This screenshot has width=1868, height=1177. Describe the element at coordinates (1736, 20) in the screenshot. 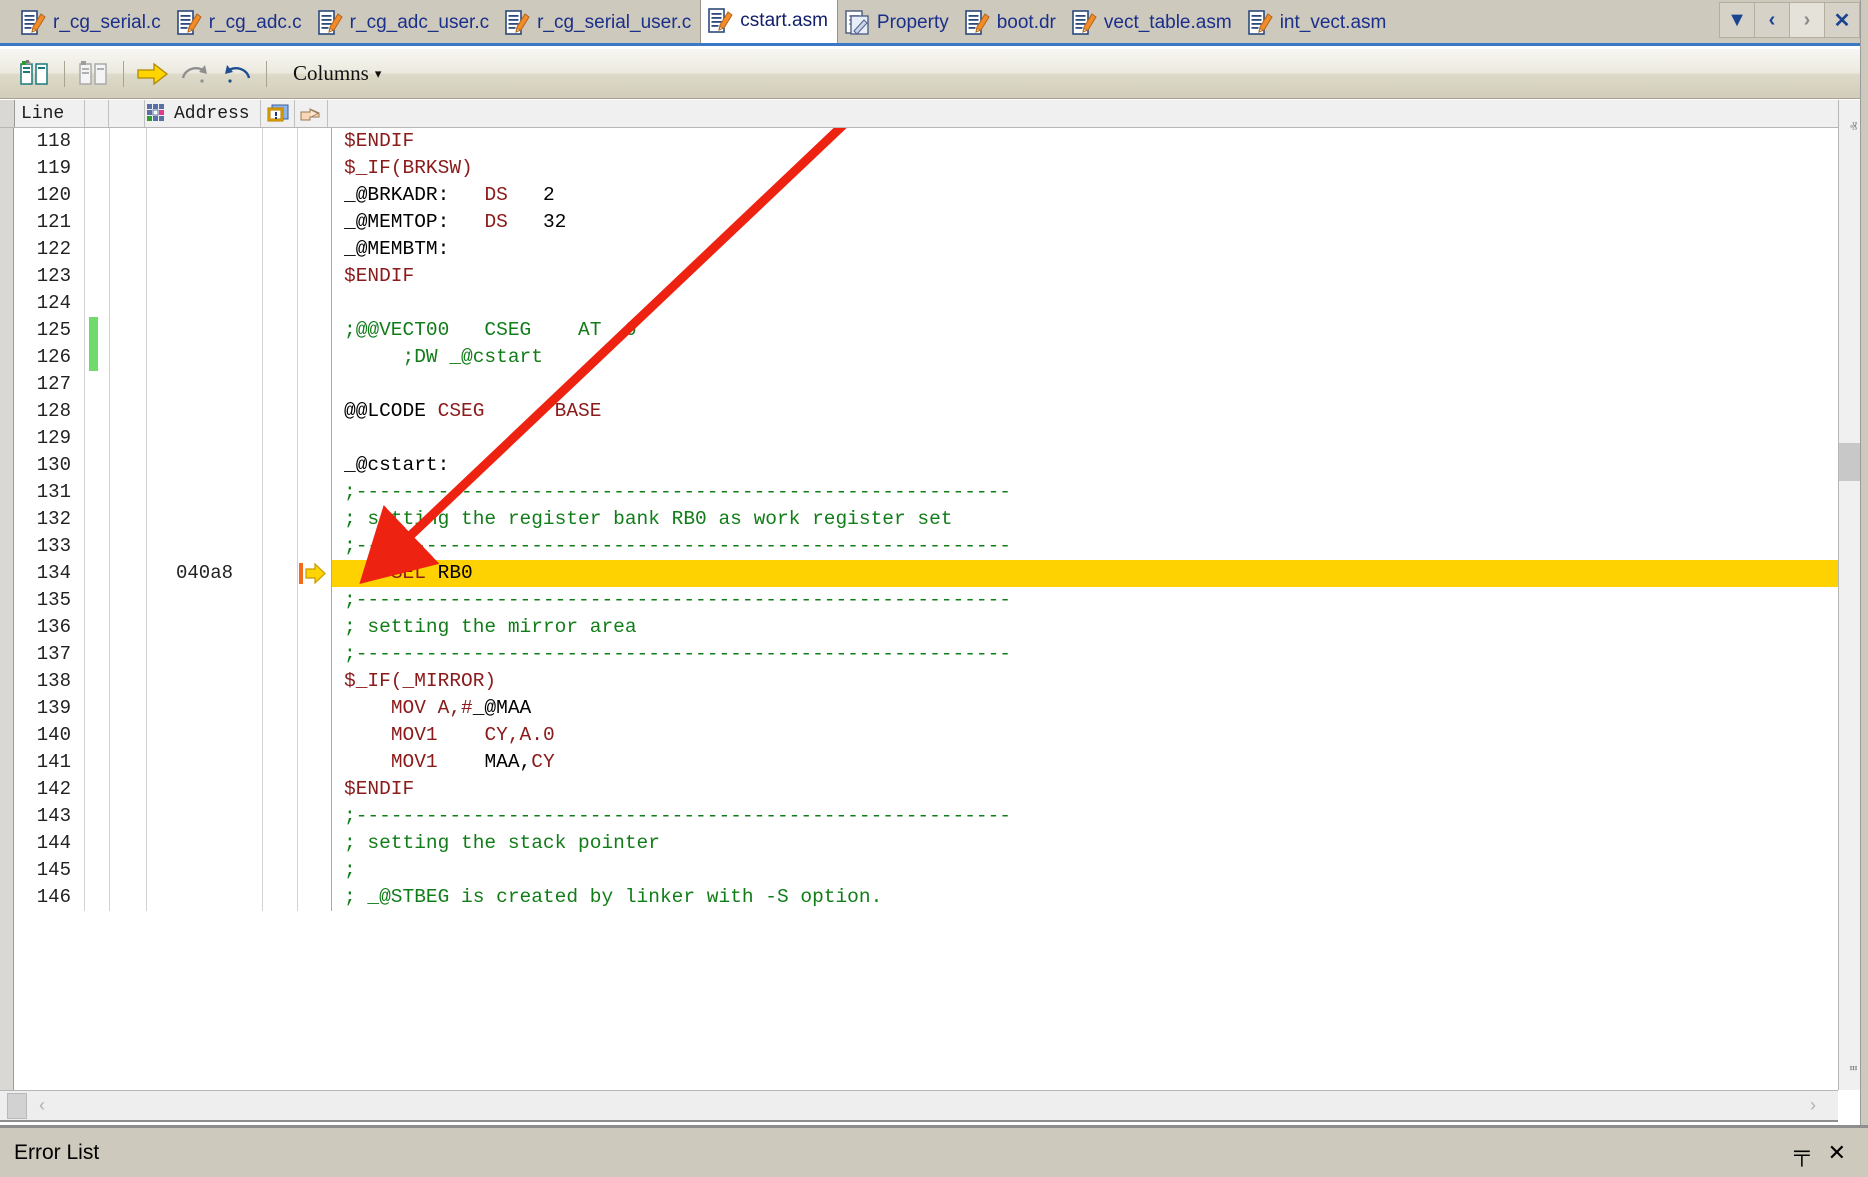

I see `tab-list-dropdown: ▼` at that location.